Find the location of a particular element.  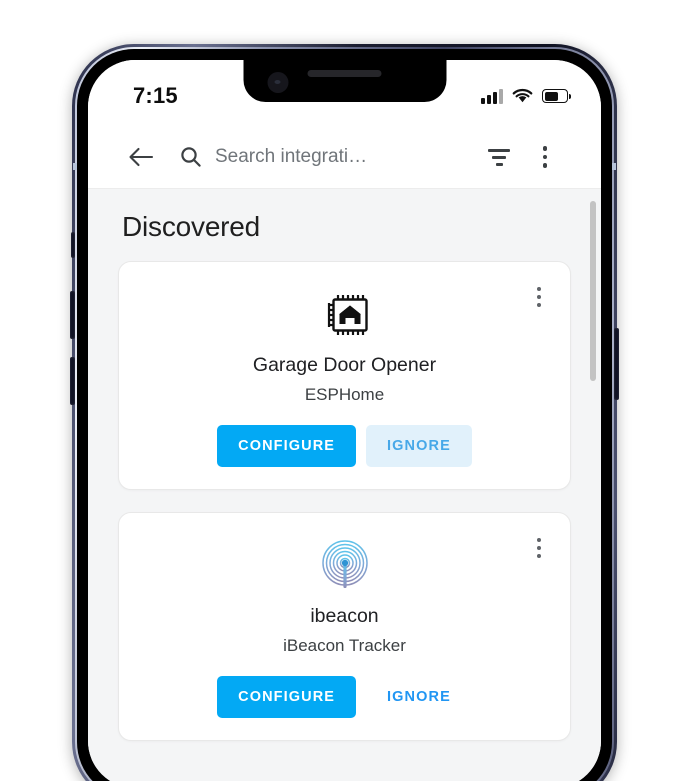

battery-fill is located at coordinates (551, 96).